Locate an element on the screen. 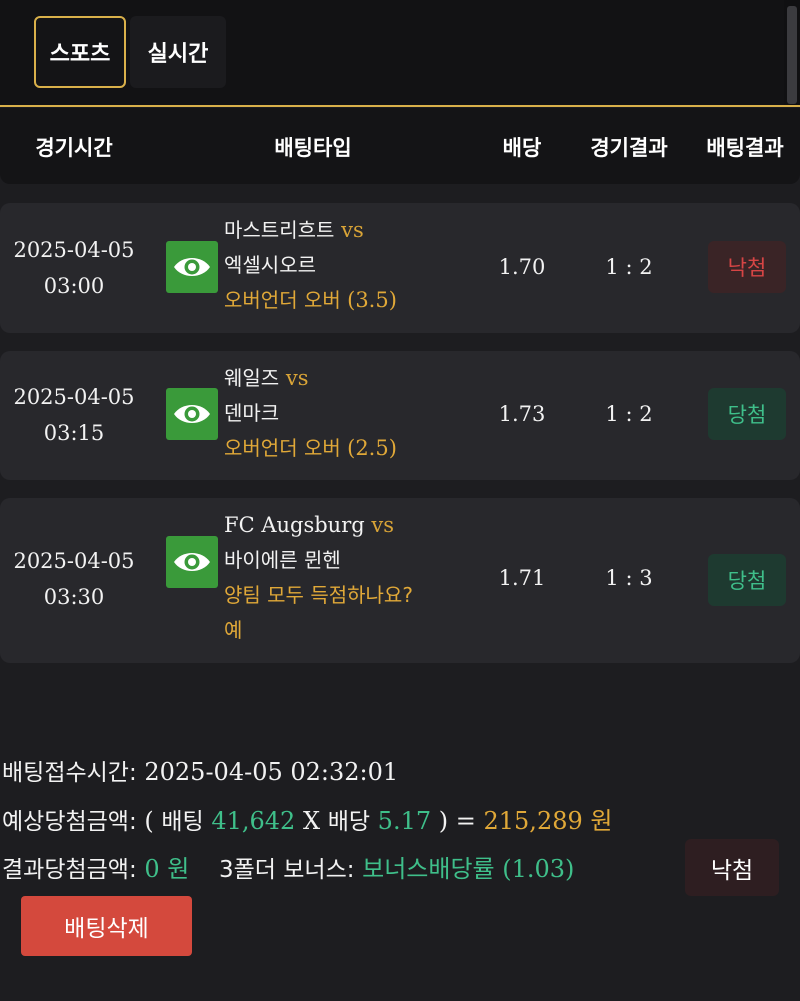  result-amount: 0 원 is located at coordinates (167, 869).